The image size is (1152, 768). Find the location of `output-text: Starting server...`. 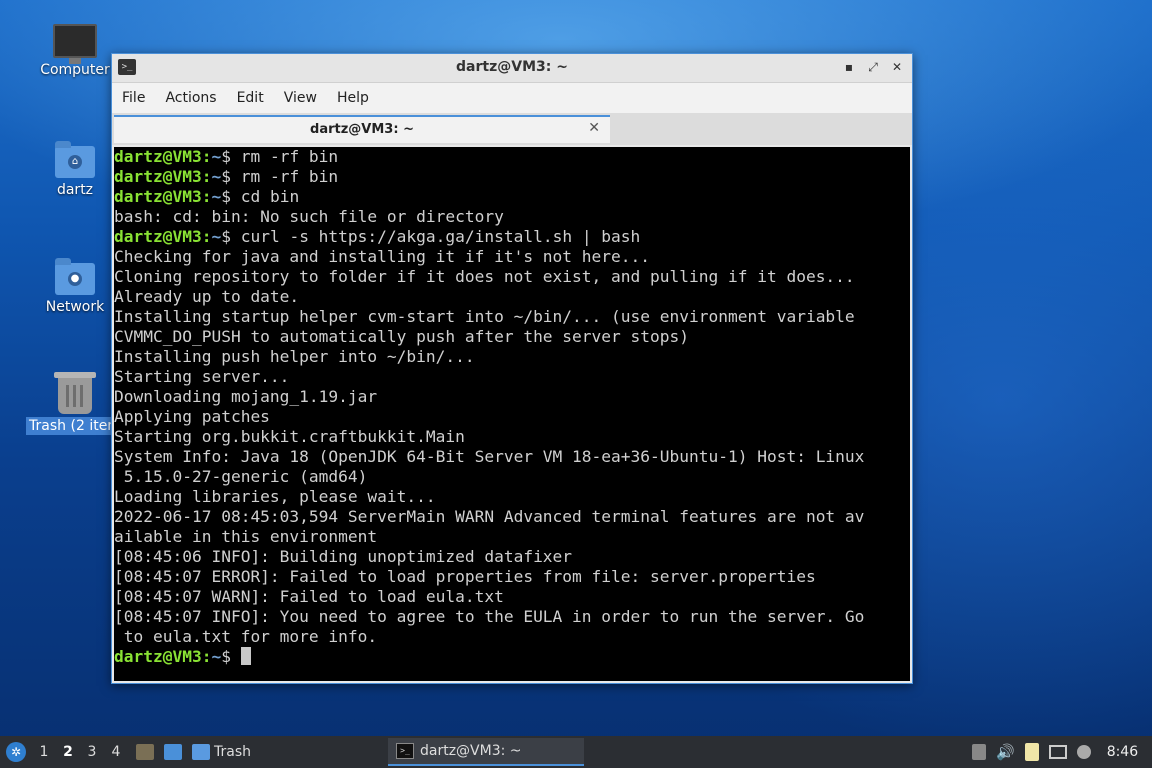

output-text: Starting server... is located at coordinates (202, 376).